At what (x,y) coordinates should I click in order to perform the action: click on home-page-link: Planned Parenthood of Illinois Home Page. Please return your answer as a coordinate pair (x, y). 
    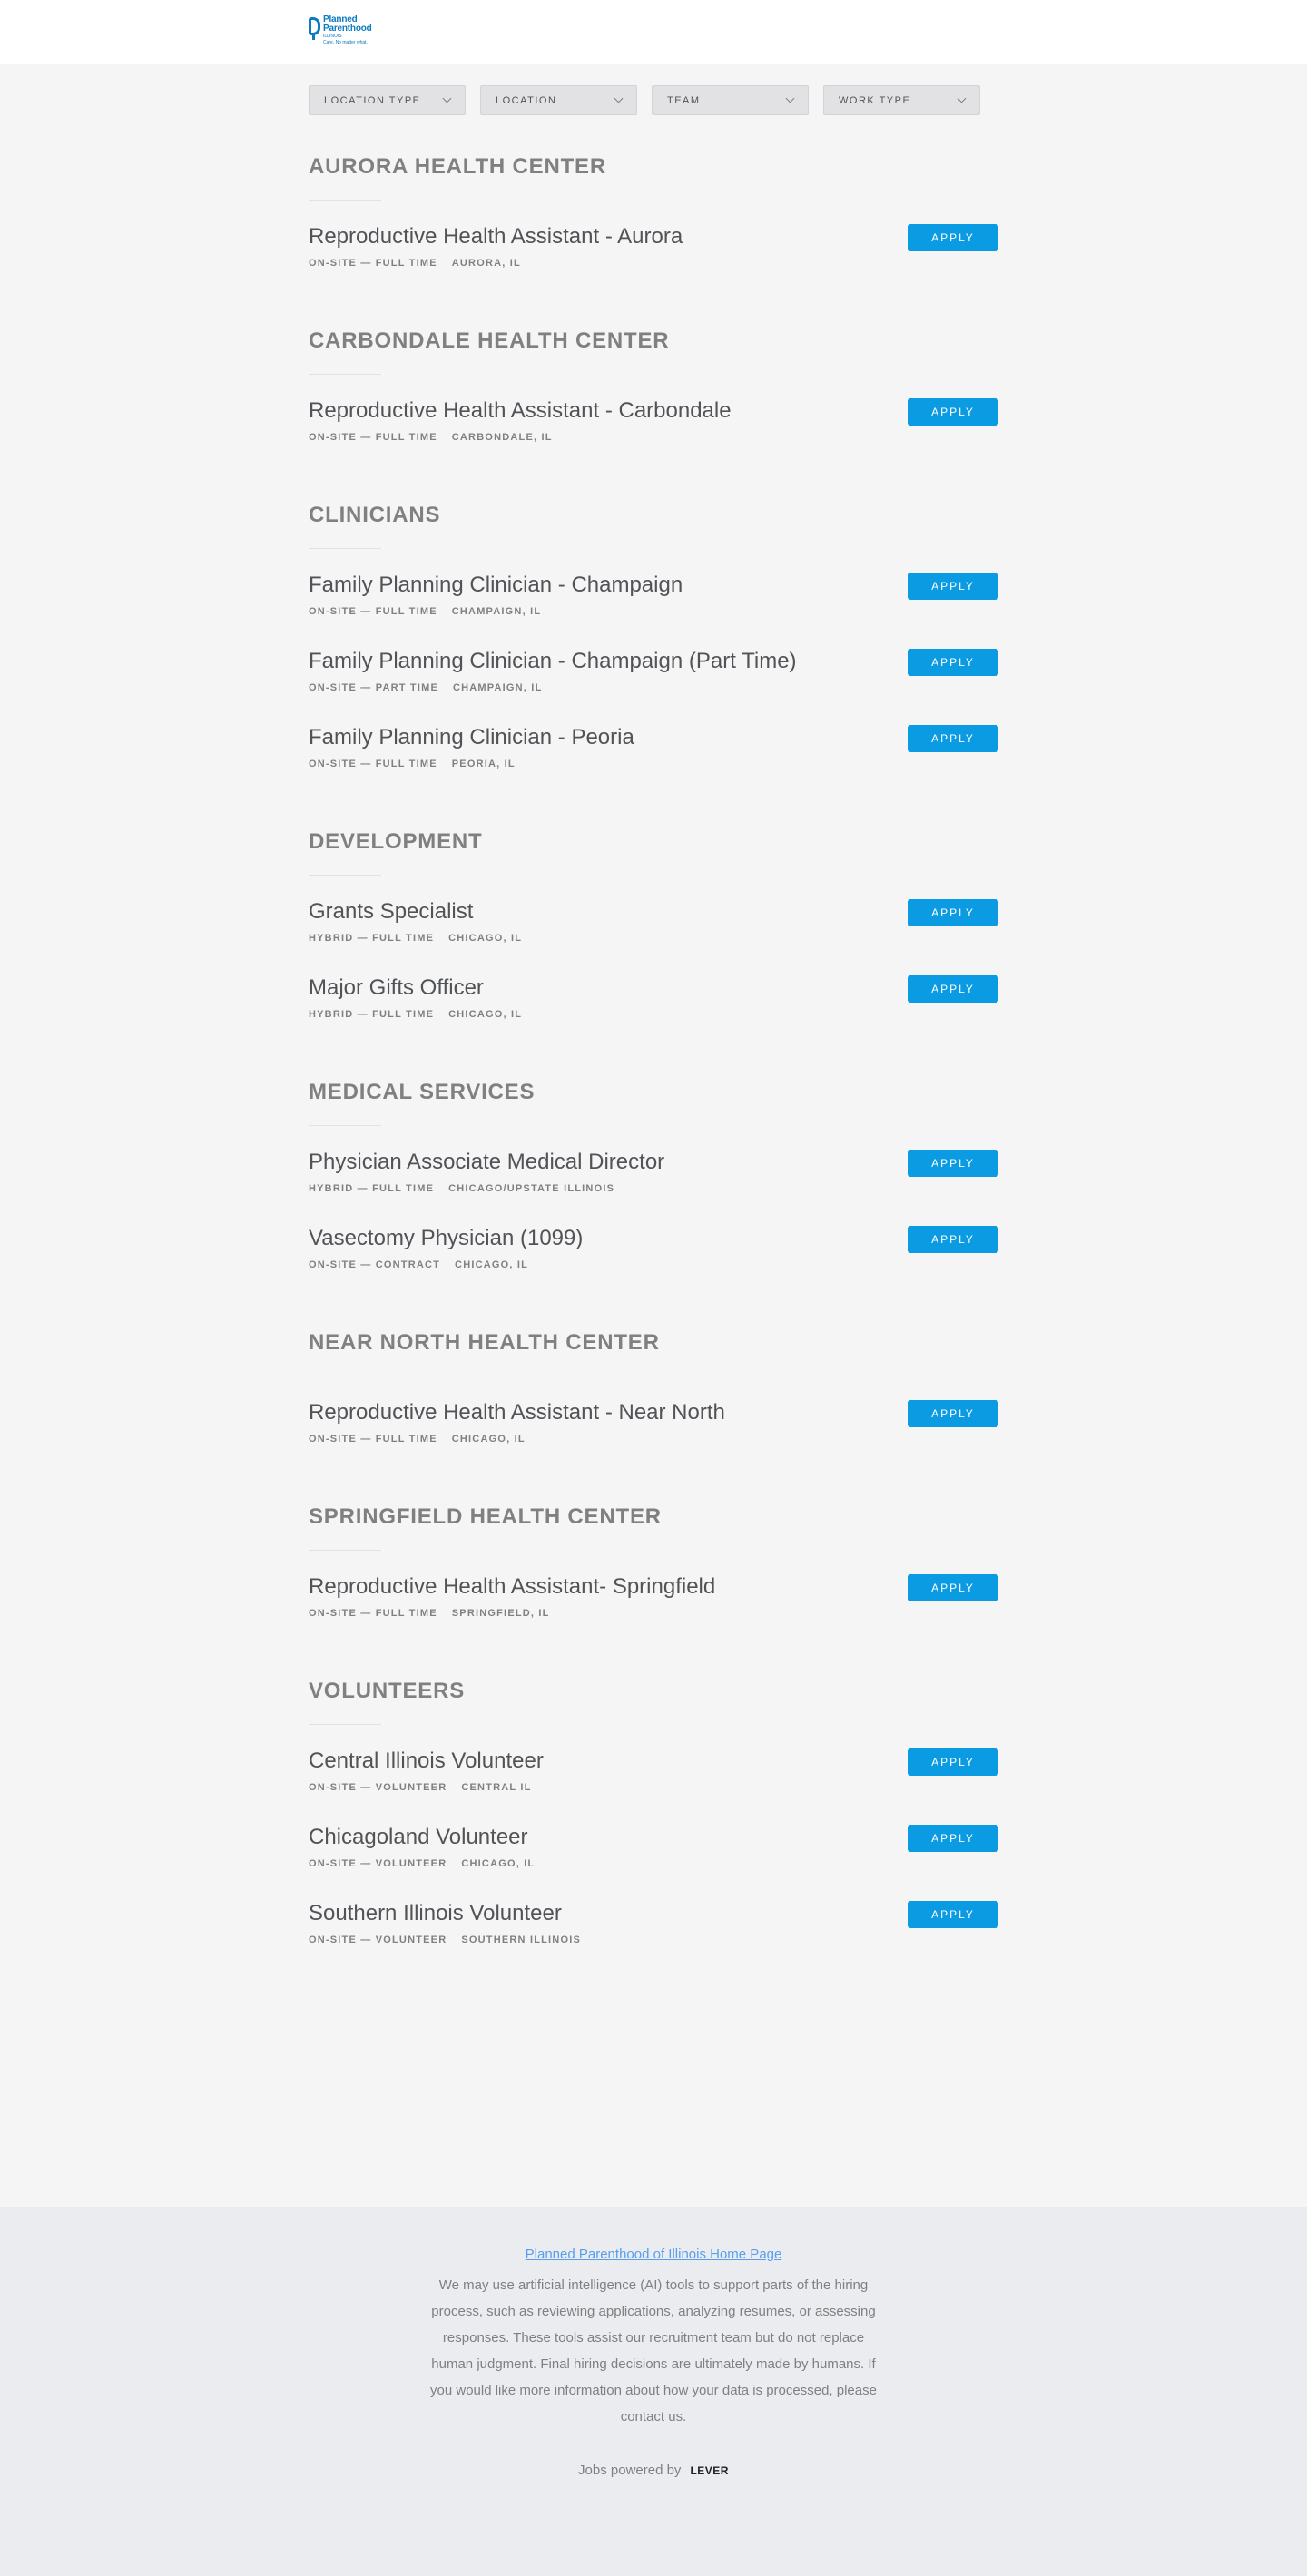
    Looking at the image, I should click on (654, 2254).